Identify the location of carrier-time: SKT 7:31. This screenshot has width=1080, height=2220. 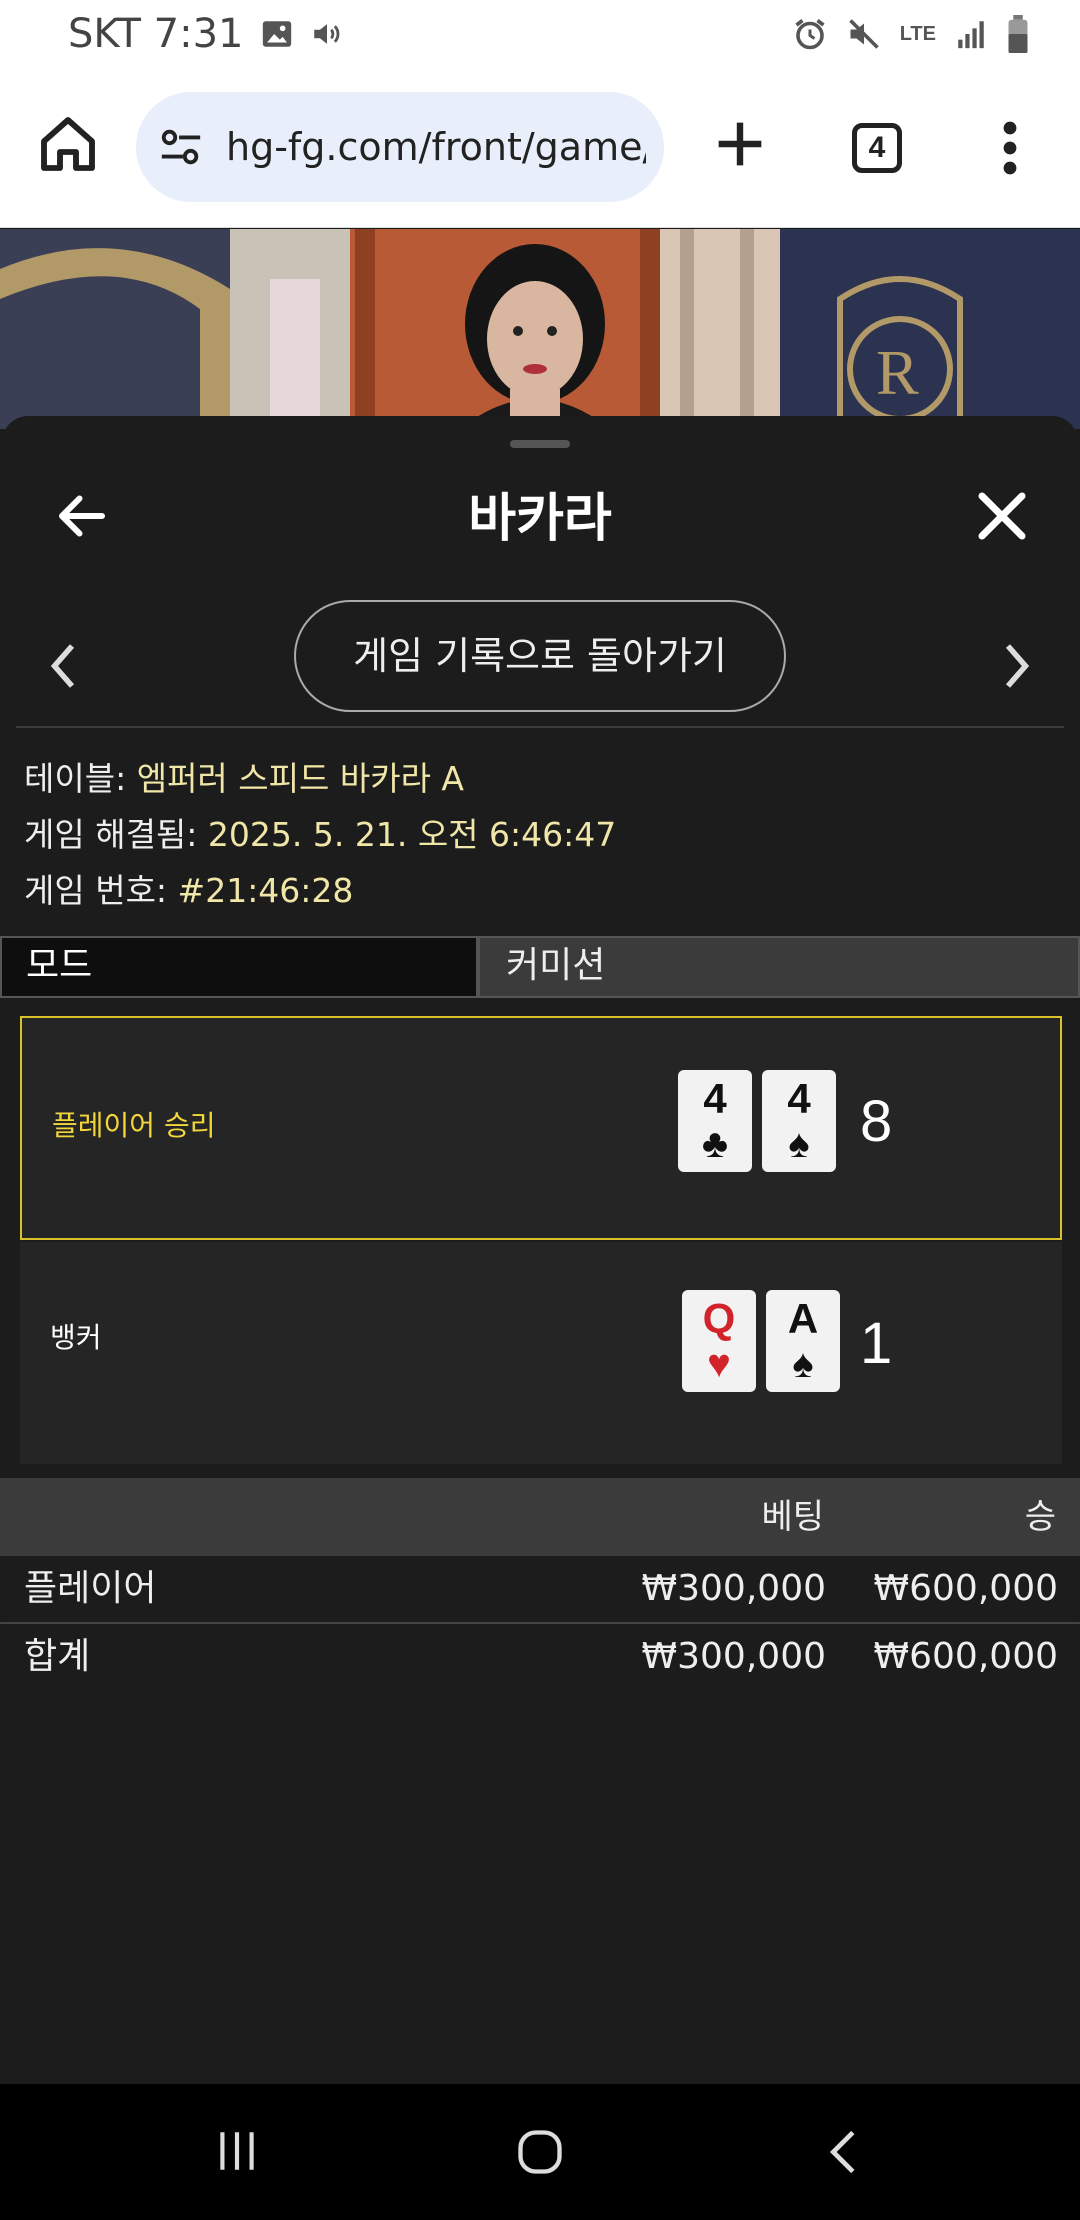
(156, 34).